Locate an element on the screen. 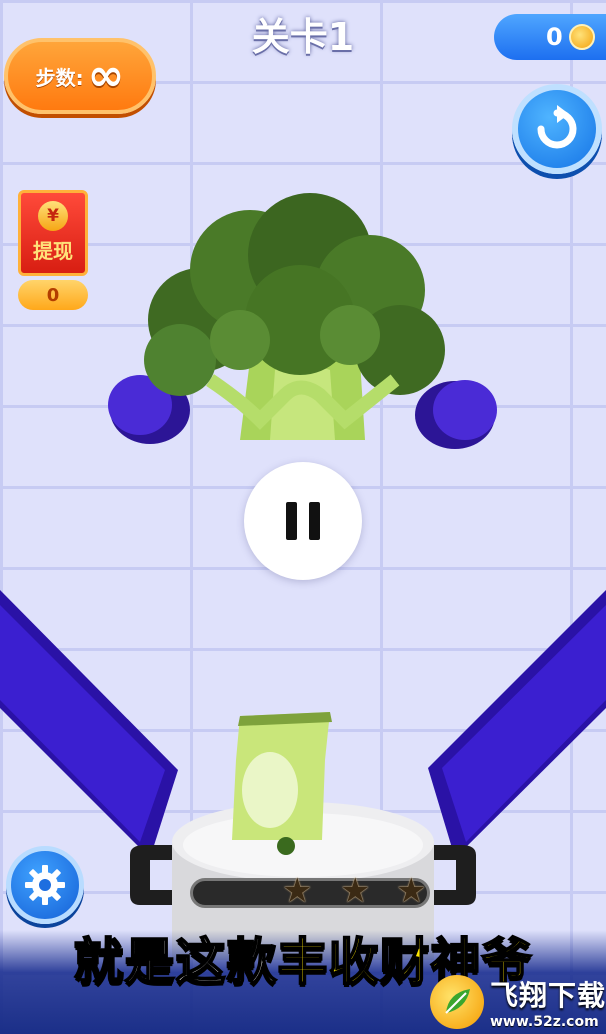 The height and width of the screenshot is (1034, 606). cash-amount: 0 is located at coordinates (53, 295).